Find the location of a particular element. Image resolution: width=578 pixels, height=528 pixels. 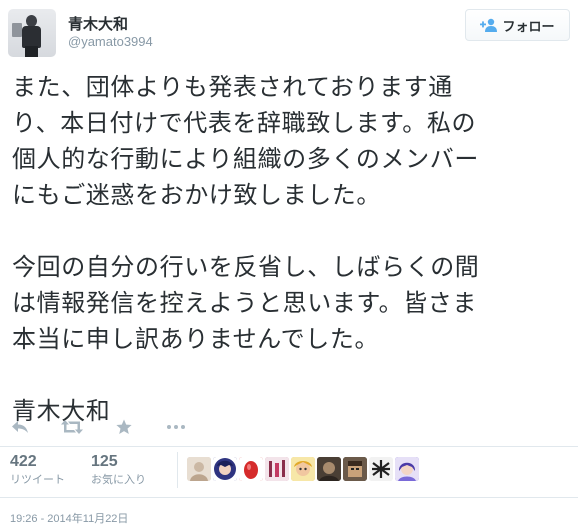

retweet-stat: 422 リツイート is located at coordinates (37, 470).